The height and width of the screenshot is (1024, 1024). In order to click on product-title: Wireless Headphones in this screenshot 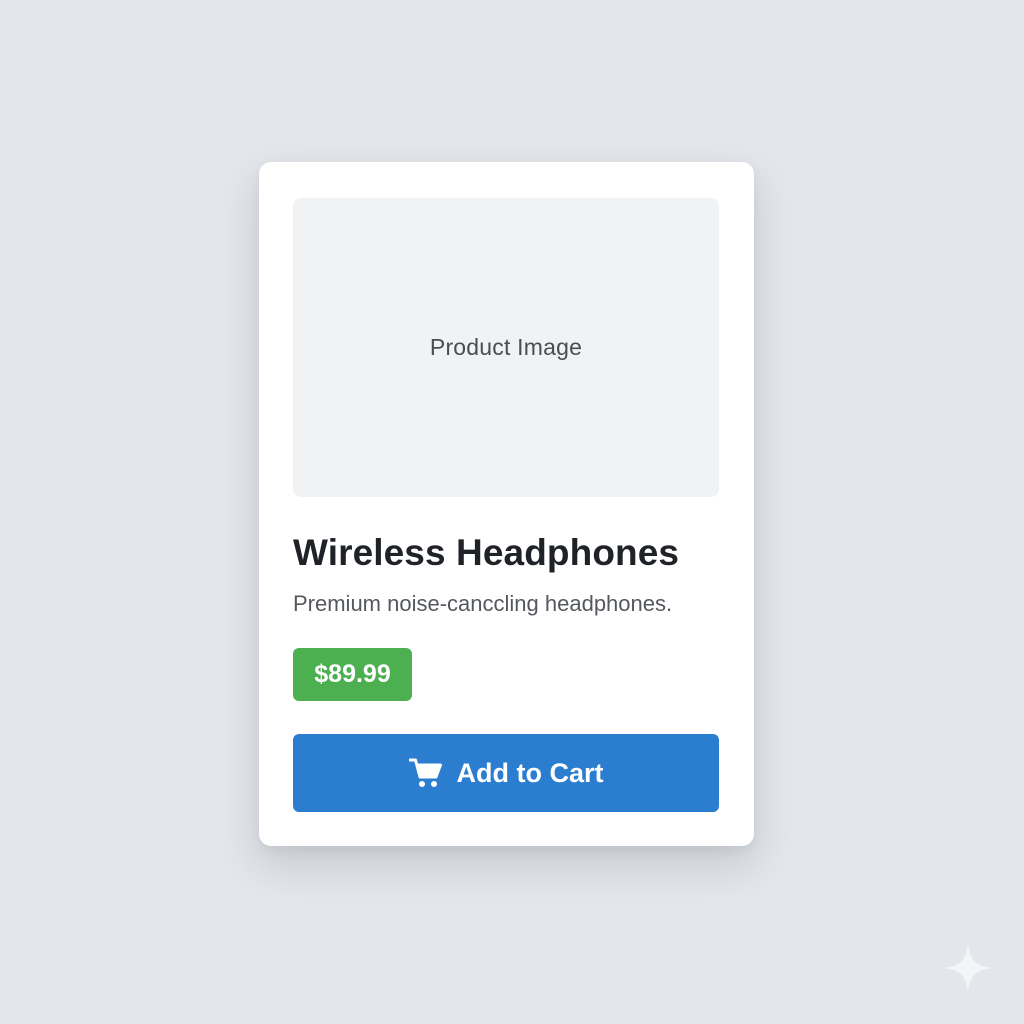, I will do `click(486, 552)`.